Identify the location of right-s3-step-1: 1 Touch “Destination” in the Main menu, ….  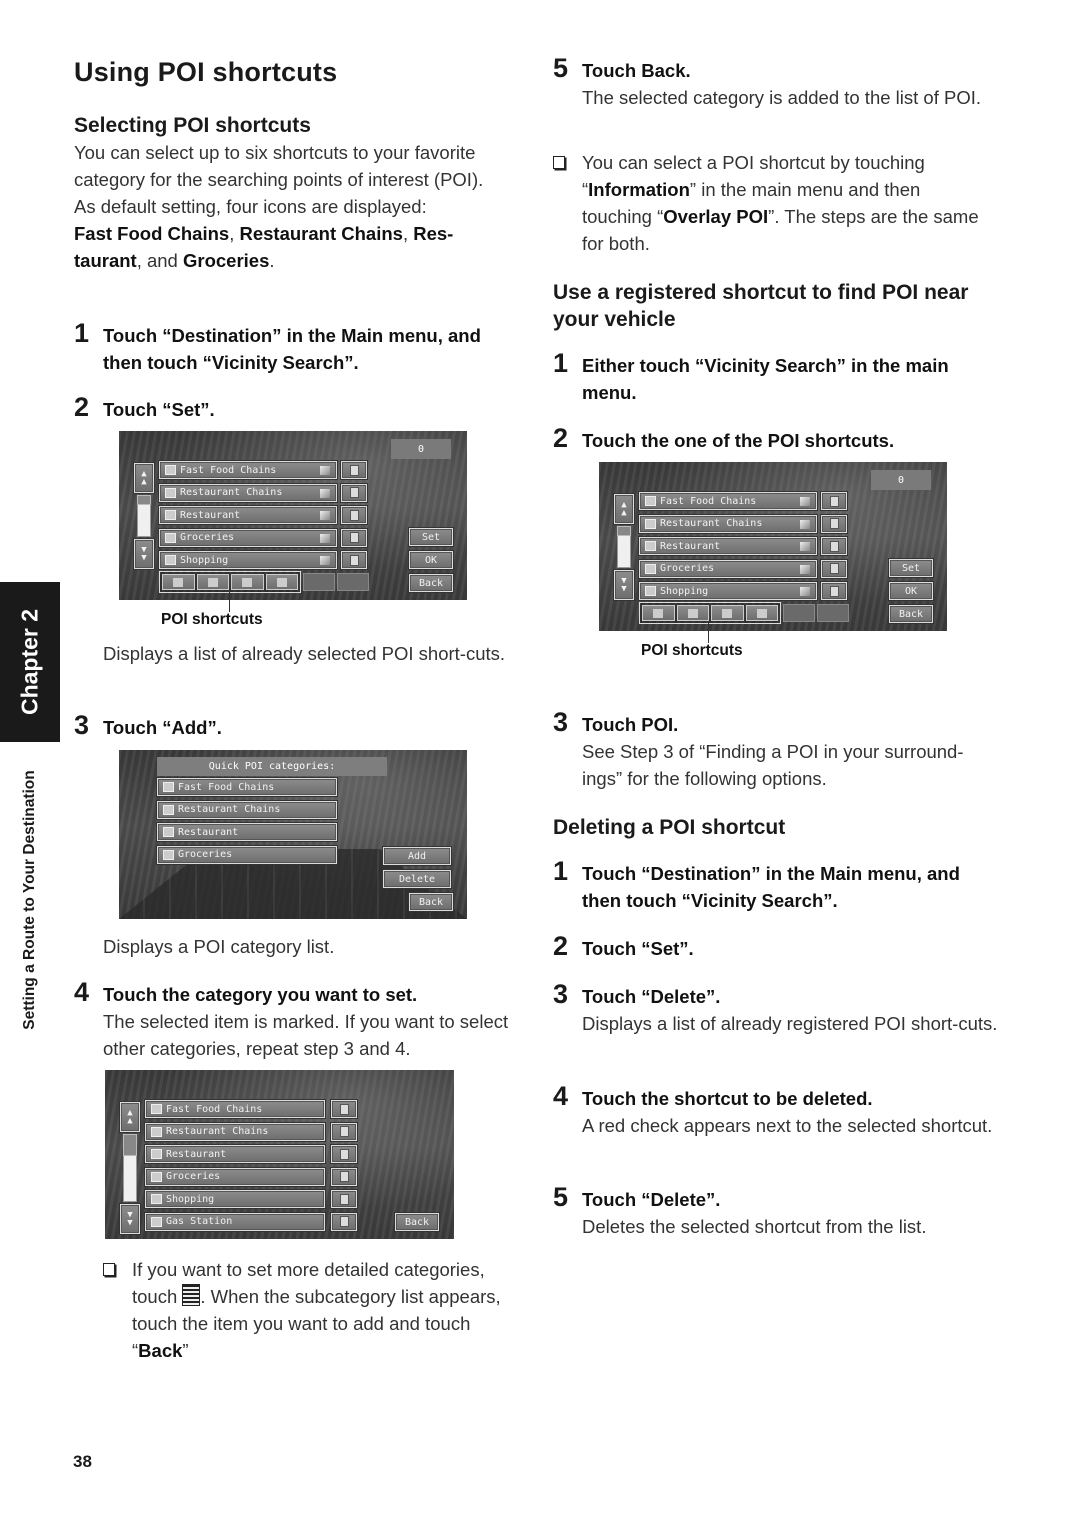
(773, 885).